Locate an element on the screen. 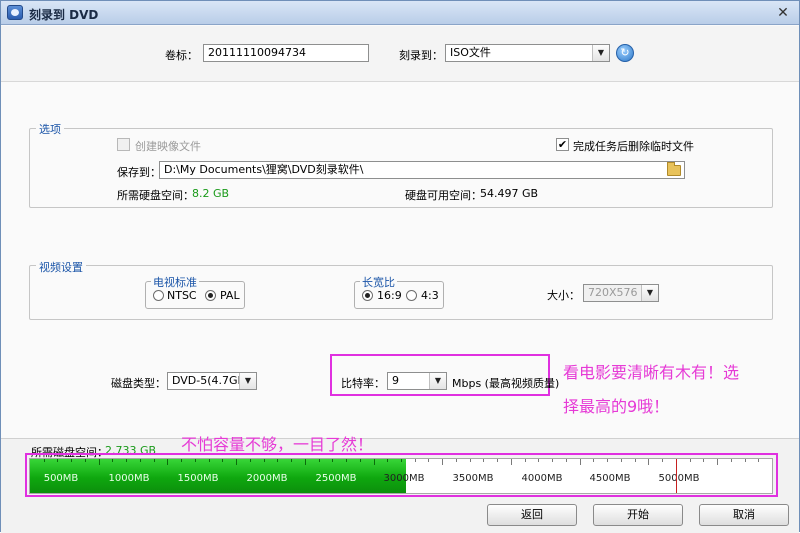 This screenshot has width=800, height=533. start-button: 开始 is located at coordinates (638, 515).